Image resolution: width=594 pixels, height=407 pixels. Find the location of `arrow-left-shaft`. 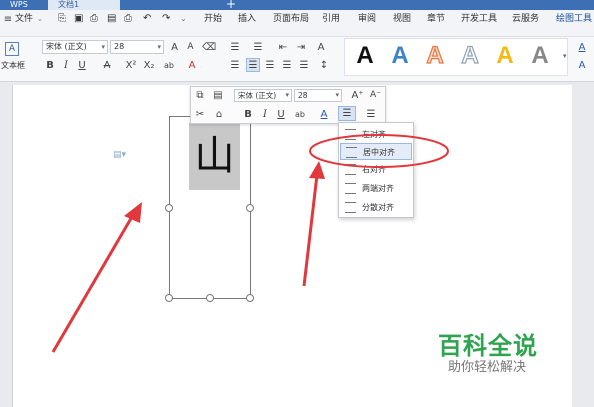

arrow-left-shaft is located at coordinates (93, 283).